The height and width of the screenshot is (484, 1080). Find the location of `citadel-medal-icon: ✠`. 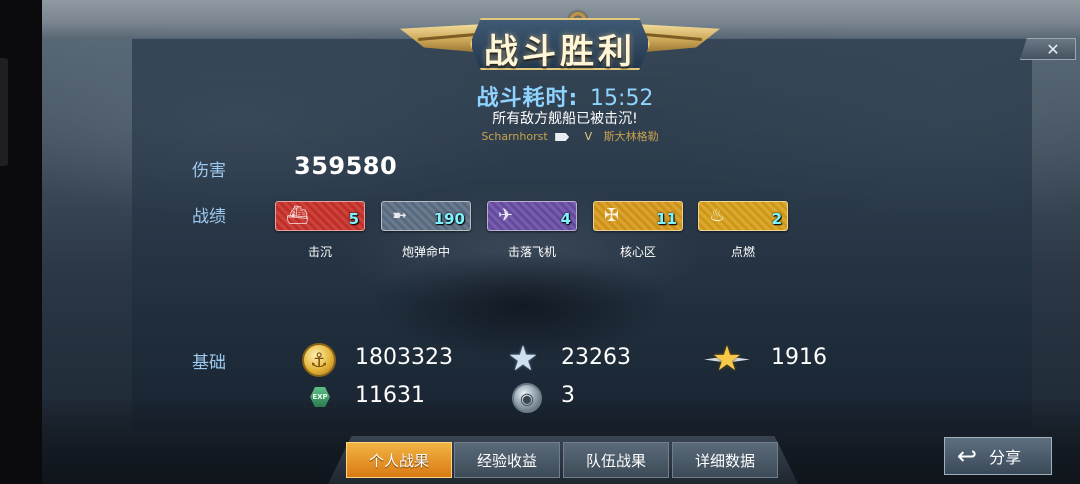

citadel-medal-icon: ✠ is located at coordinates (612, 215).